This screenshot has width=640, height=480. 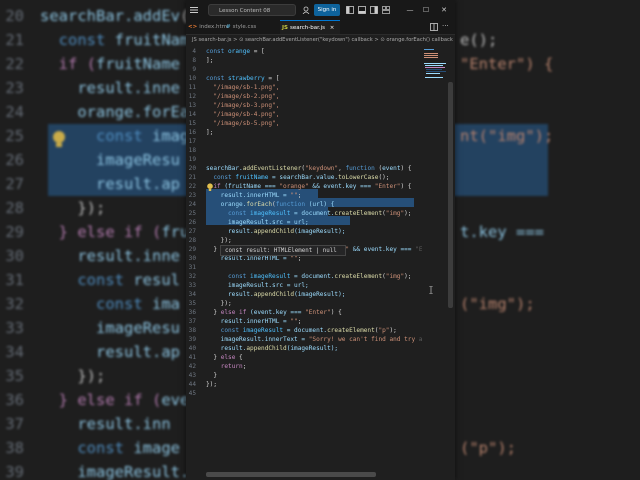 I want to click on code-line: 26 imageResult.src = url;, so click(x=304, y=222).